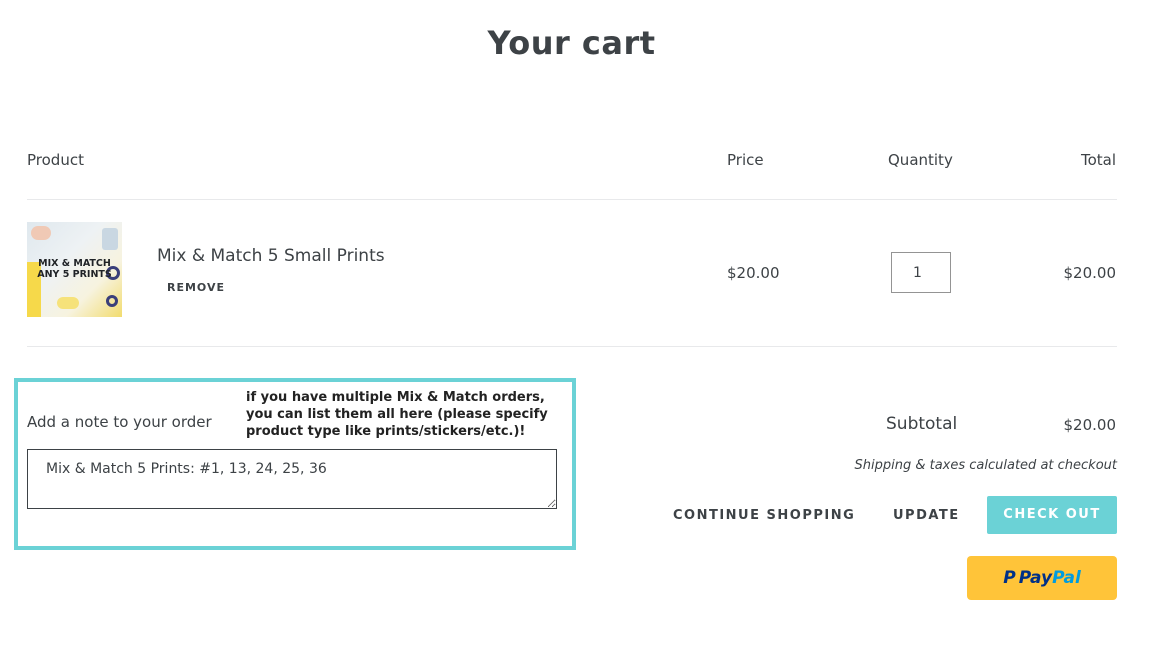 This screenshot has width=1162, height=664. I want to click on checkout-button: CHECK OUT, so click(1052, 515).